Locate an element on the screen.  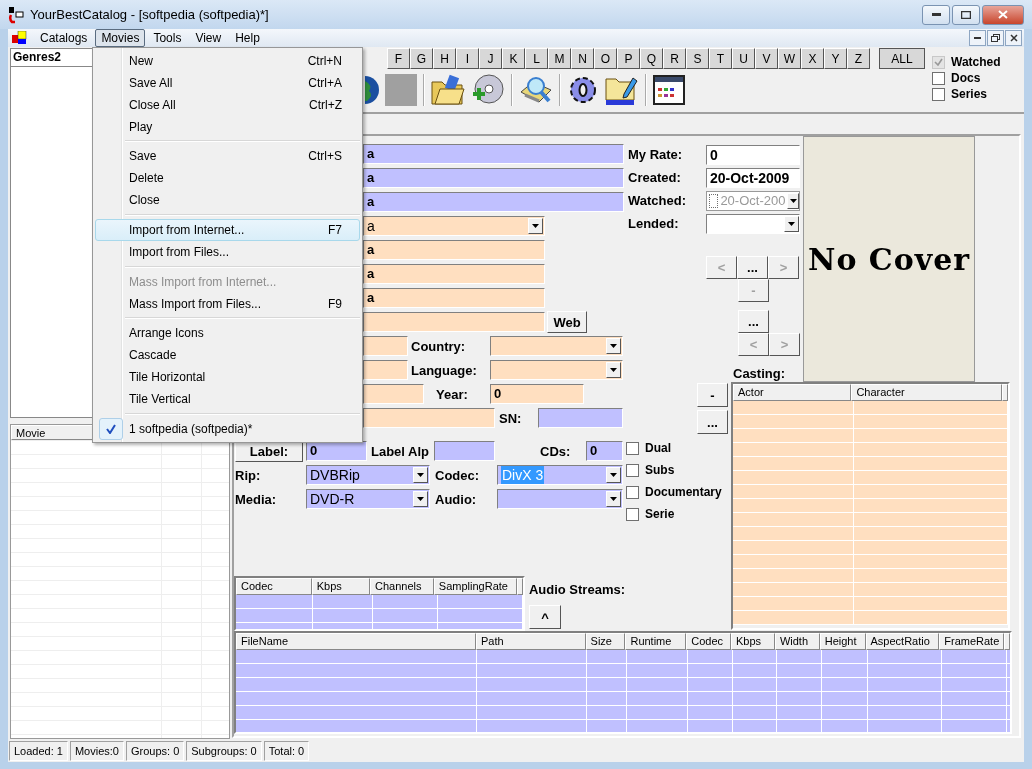
globe-icon is located at coordinates (372, 90).